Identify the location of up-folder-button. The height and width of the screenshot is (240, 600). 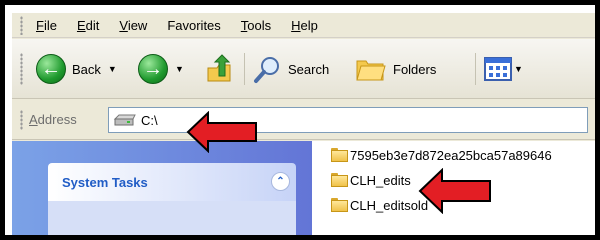
(219, 69).